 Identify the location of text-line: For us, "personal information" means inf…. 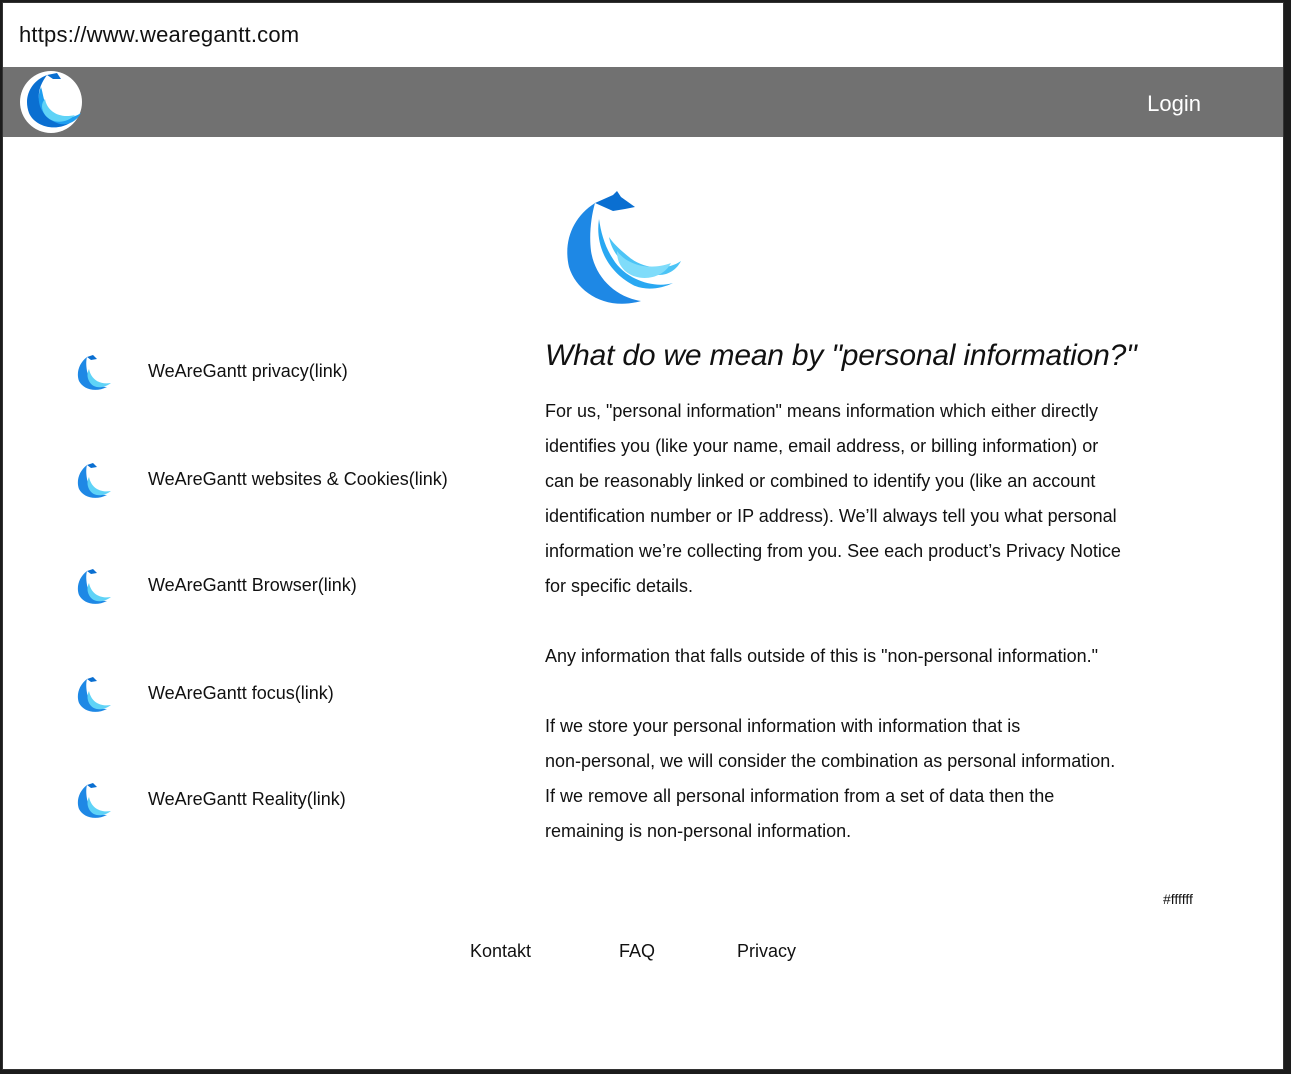
(822, 411).